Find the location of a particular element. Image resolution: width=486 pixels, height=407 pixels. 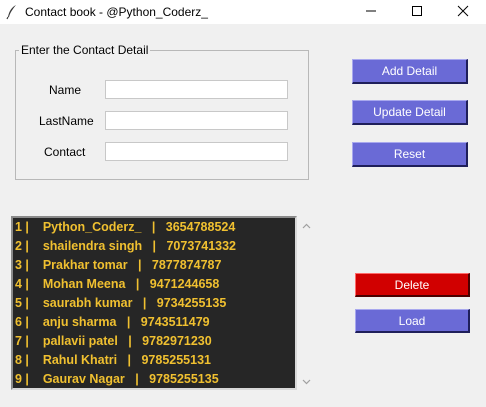

list-item: 2 | shailendra singh | 7073741332 is located at coordinates (154, 246).